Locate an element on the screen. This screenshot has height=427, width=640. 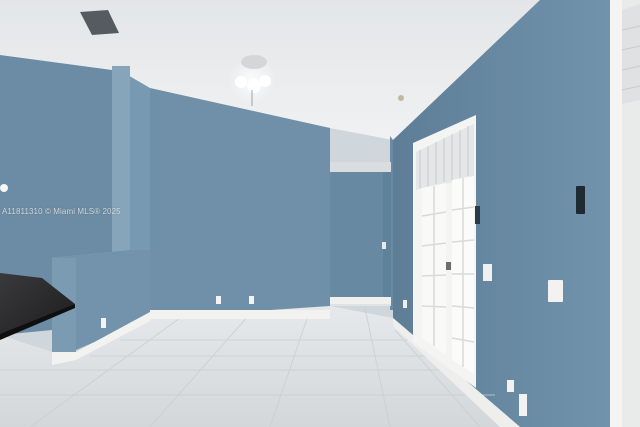
baseboard-hall is located at coordinates (360, 300).